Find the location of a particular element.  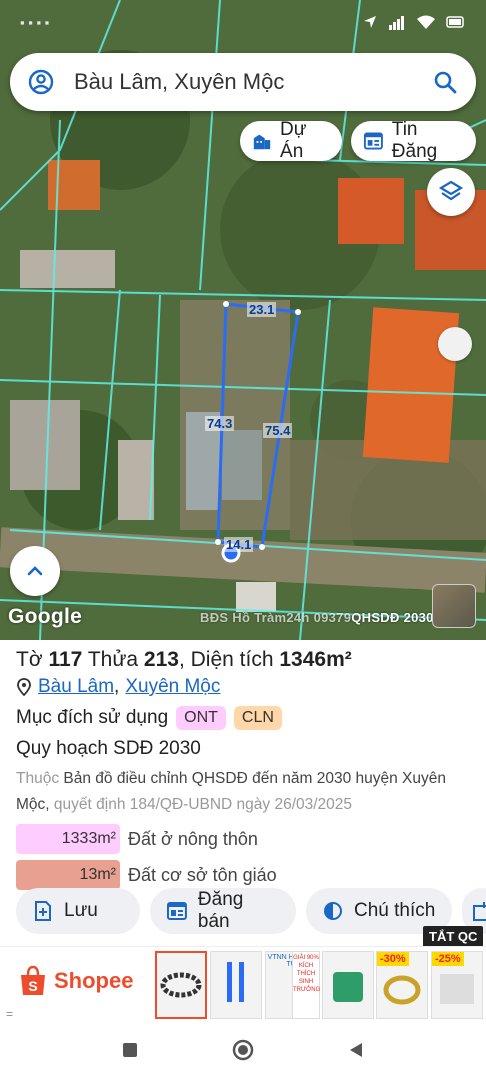

legend-label-ont: Đất ở nông thôn is located at coordinates (193, 838).